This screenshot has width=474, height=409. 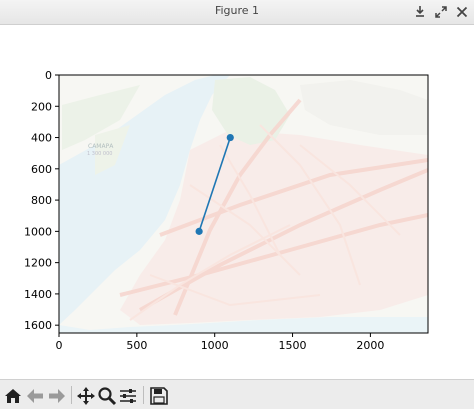 I want to click on back-arrow-icon, so click(x=35, y=396).